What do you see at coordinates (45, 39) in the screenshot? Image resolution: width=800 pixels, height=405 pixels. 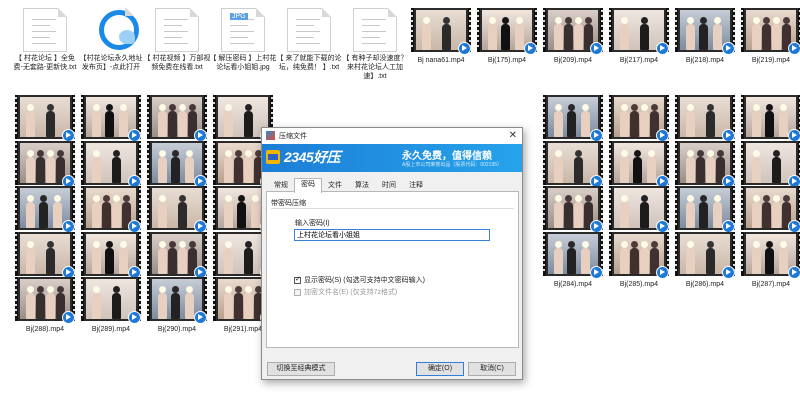 I see `text-file: 【 村花论坛 】全免费-无套路-更新快.txt` at bounding box center [45, 39].